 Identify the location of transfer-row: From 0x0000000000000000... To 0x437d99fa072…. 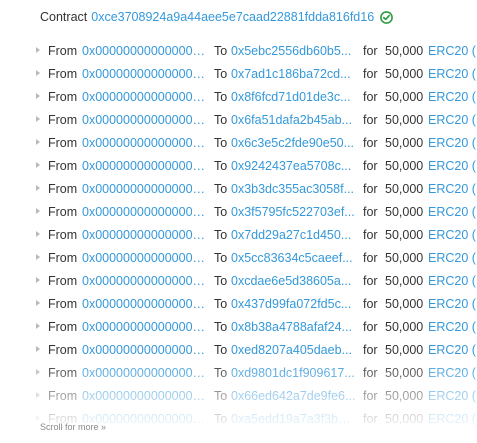
(256, 303).